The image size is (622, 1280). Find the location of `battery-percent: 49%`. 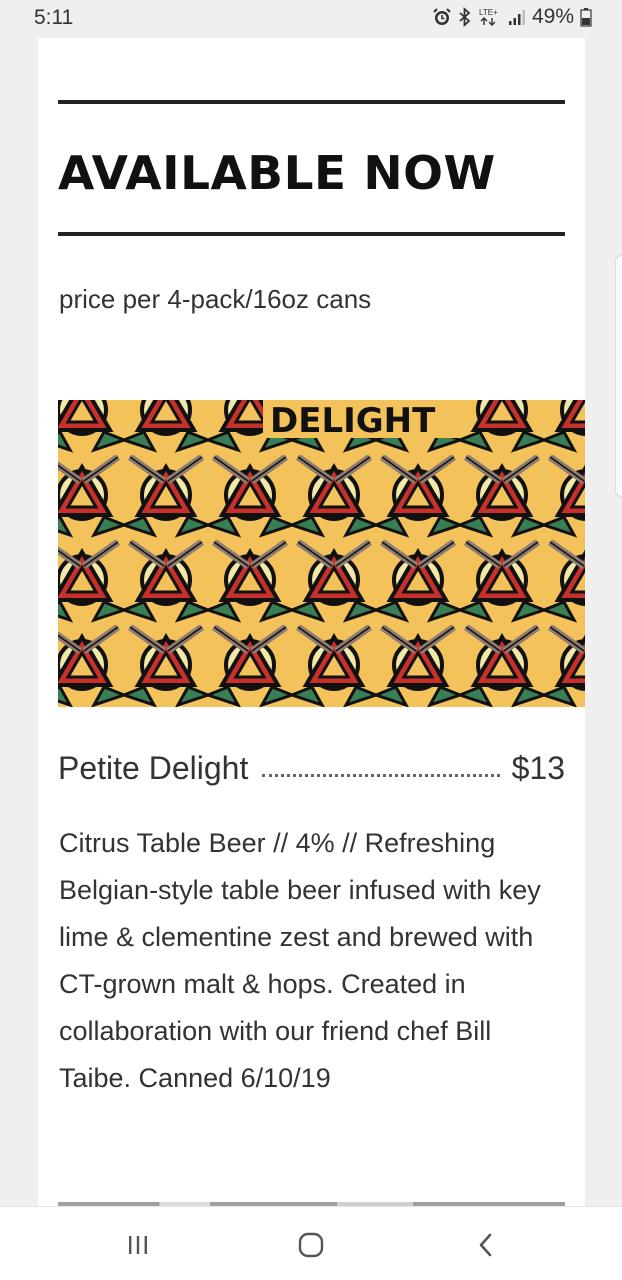

battery-percent: 49% is located at coordinates (552, 16).